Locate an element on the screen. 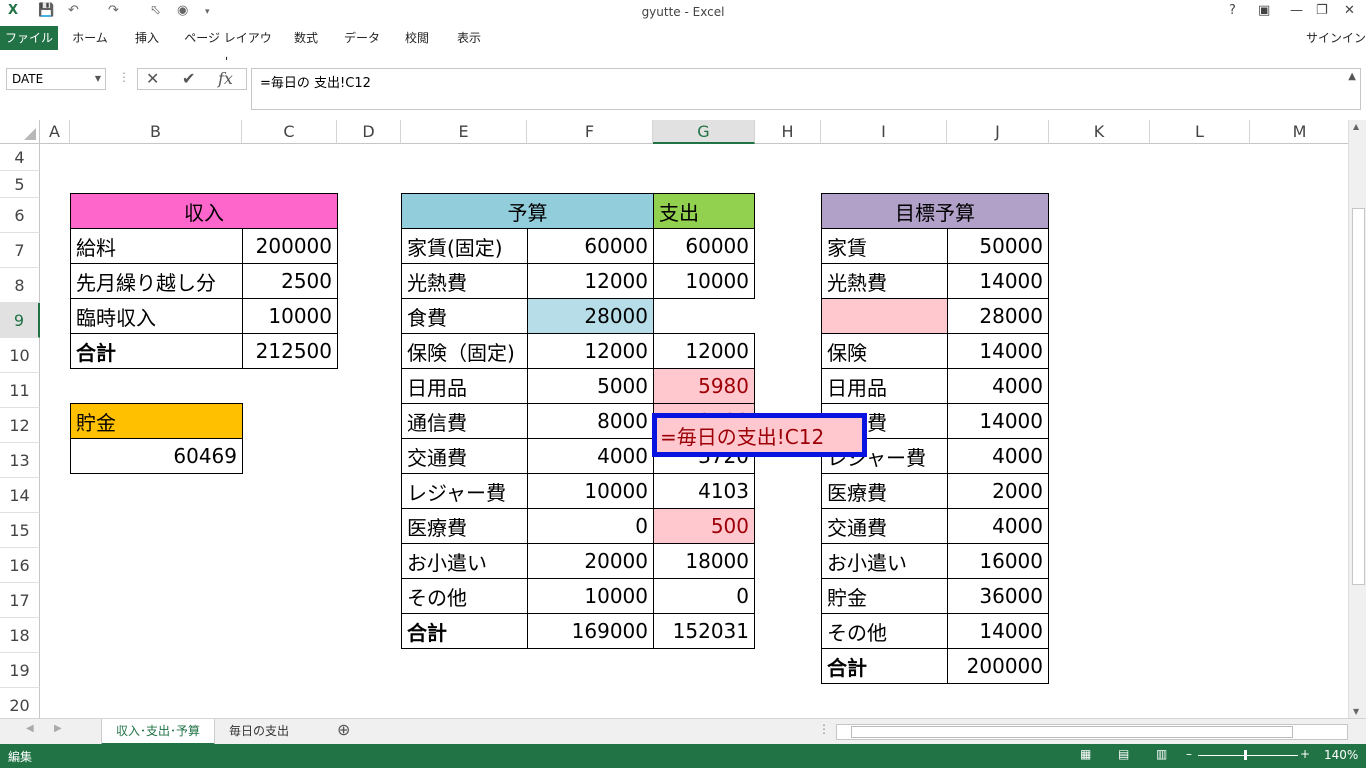 The image size is (1366, 768). target-label-cell: 光熱費 is located at coordinates (884, 281).